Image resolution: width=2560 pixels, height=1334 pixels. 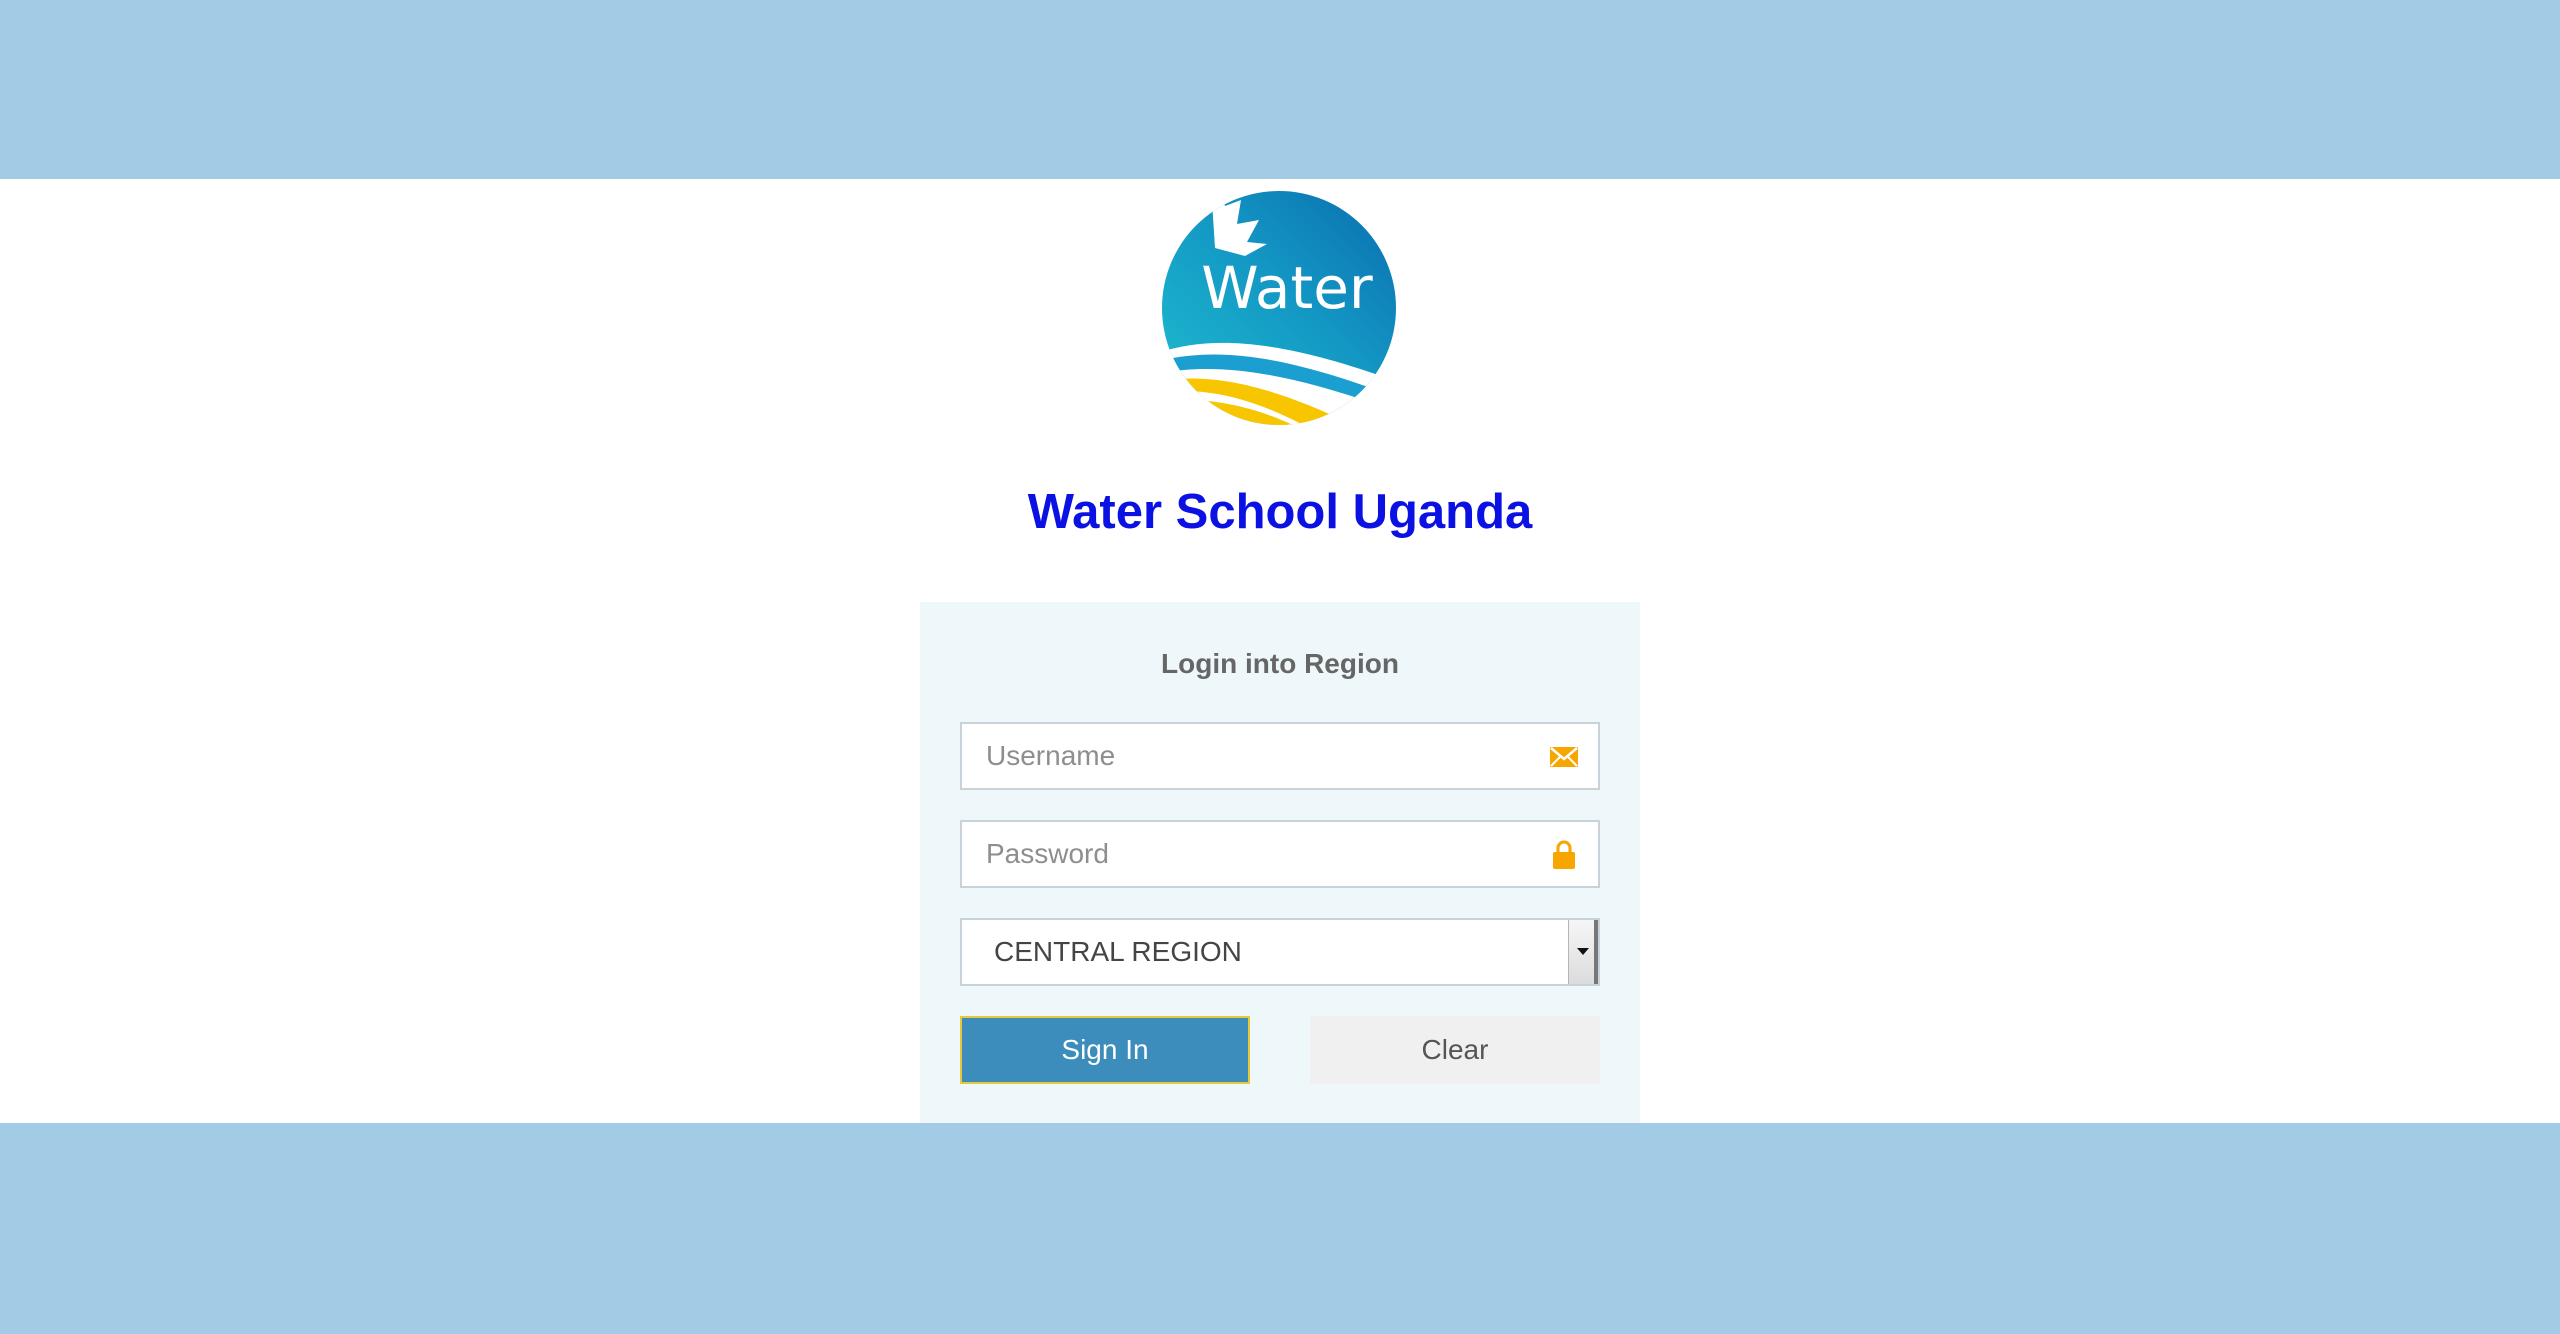 What do you see at coordinates (1280, 952) in the screenshot?
I see `region-select: CENTRAL REGION` at bounding box center [1280, 952].